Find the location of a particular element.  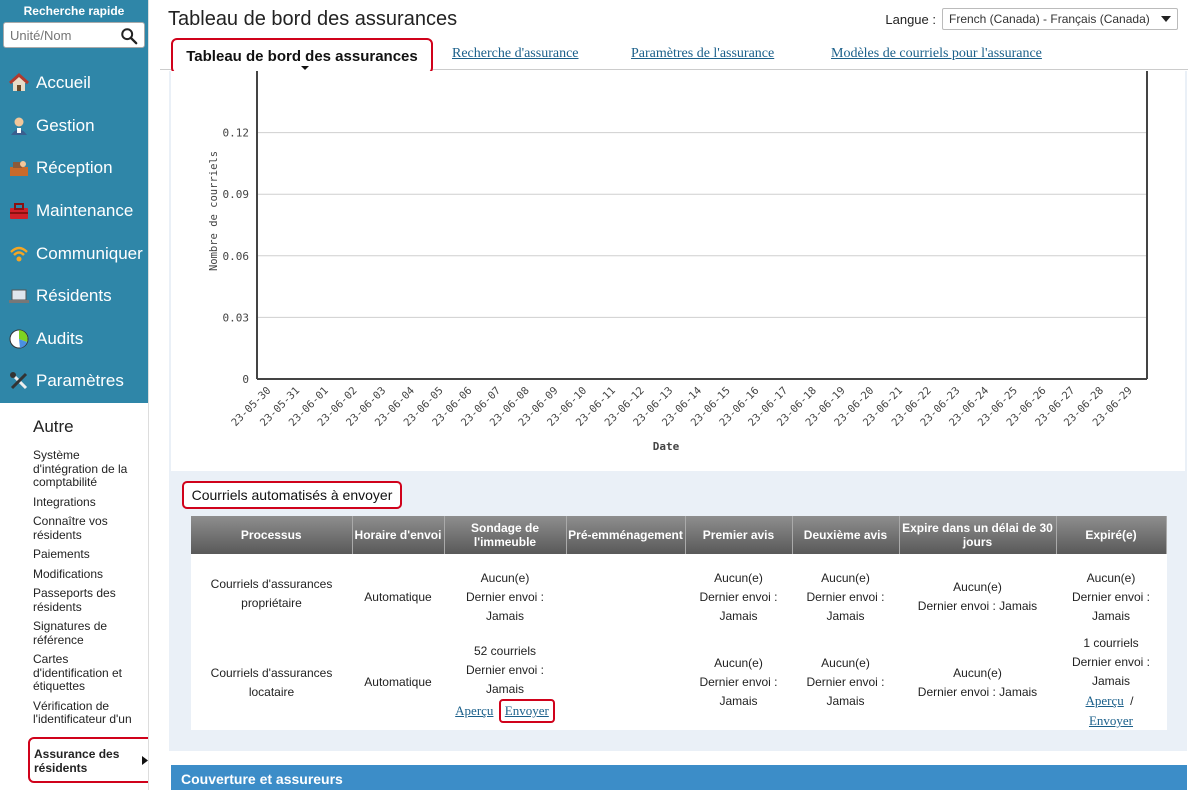

other-item-id-cards: Cartes d'identification et étiquettes is located at coordinates (87, 673).